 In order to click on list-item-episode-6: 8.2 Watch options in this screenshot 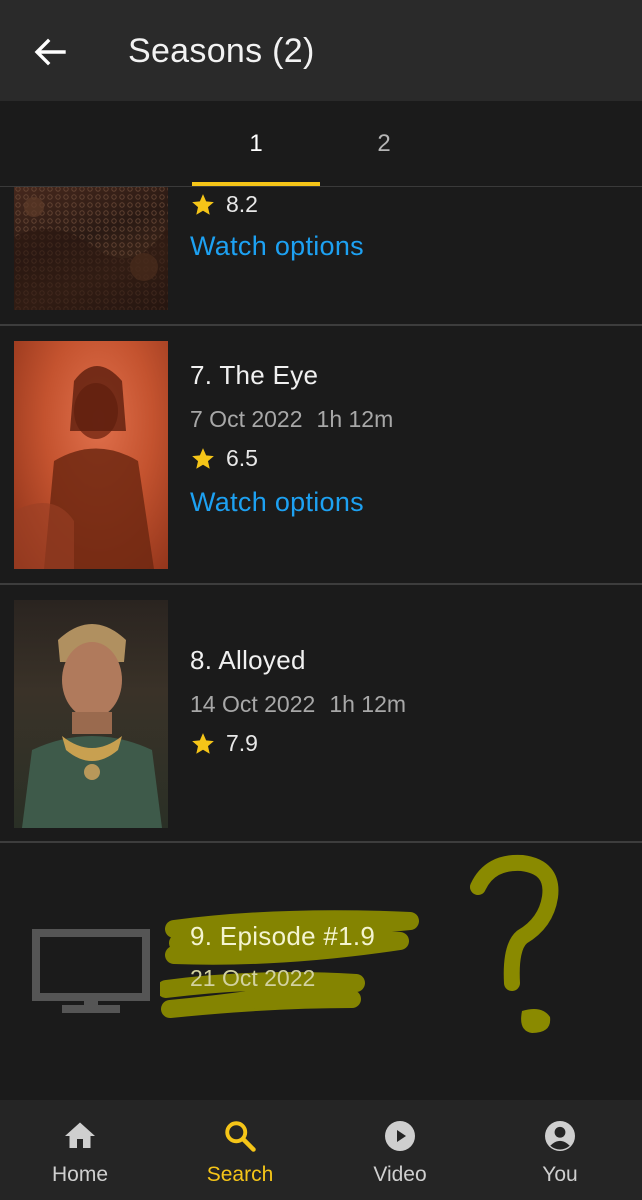, I will do `click(321, 256)`.